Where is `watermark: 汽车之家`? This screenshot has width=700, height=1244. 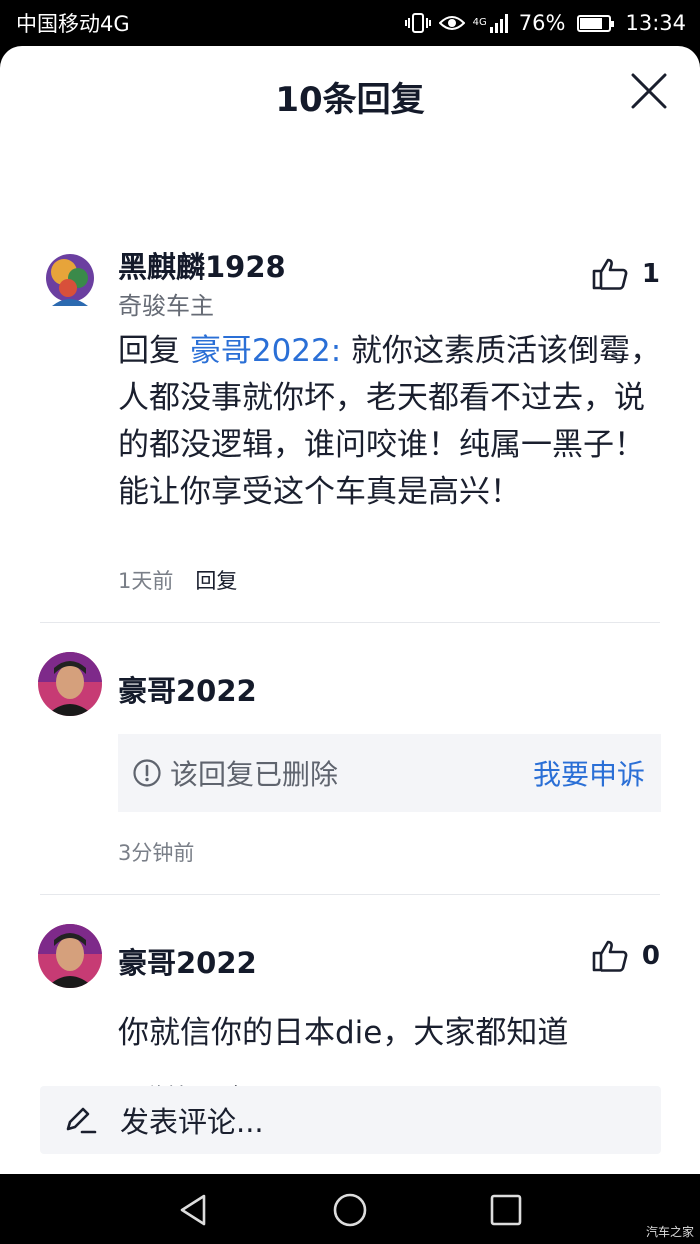
watermark: 汽车之家 is located at coordinates (669, 1232).